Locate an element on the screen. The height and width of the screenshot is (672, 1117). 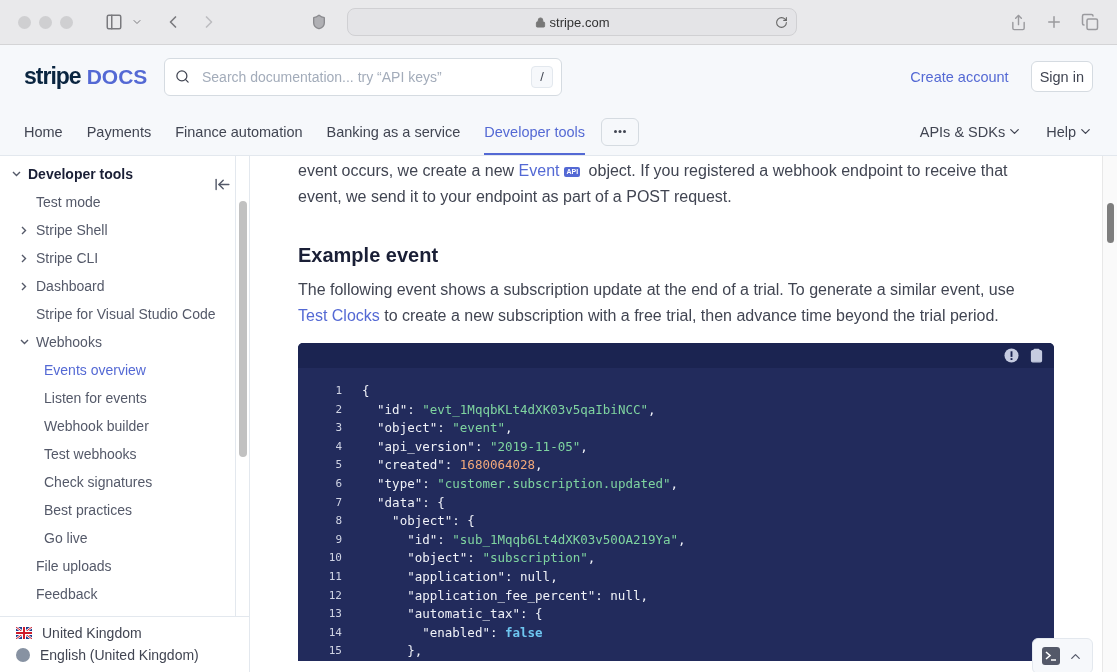
search-input: Search documentation... try “API keys” is located at coordinates (360, 76).